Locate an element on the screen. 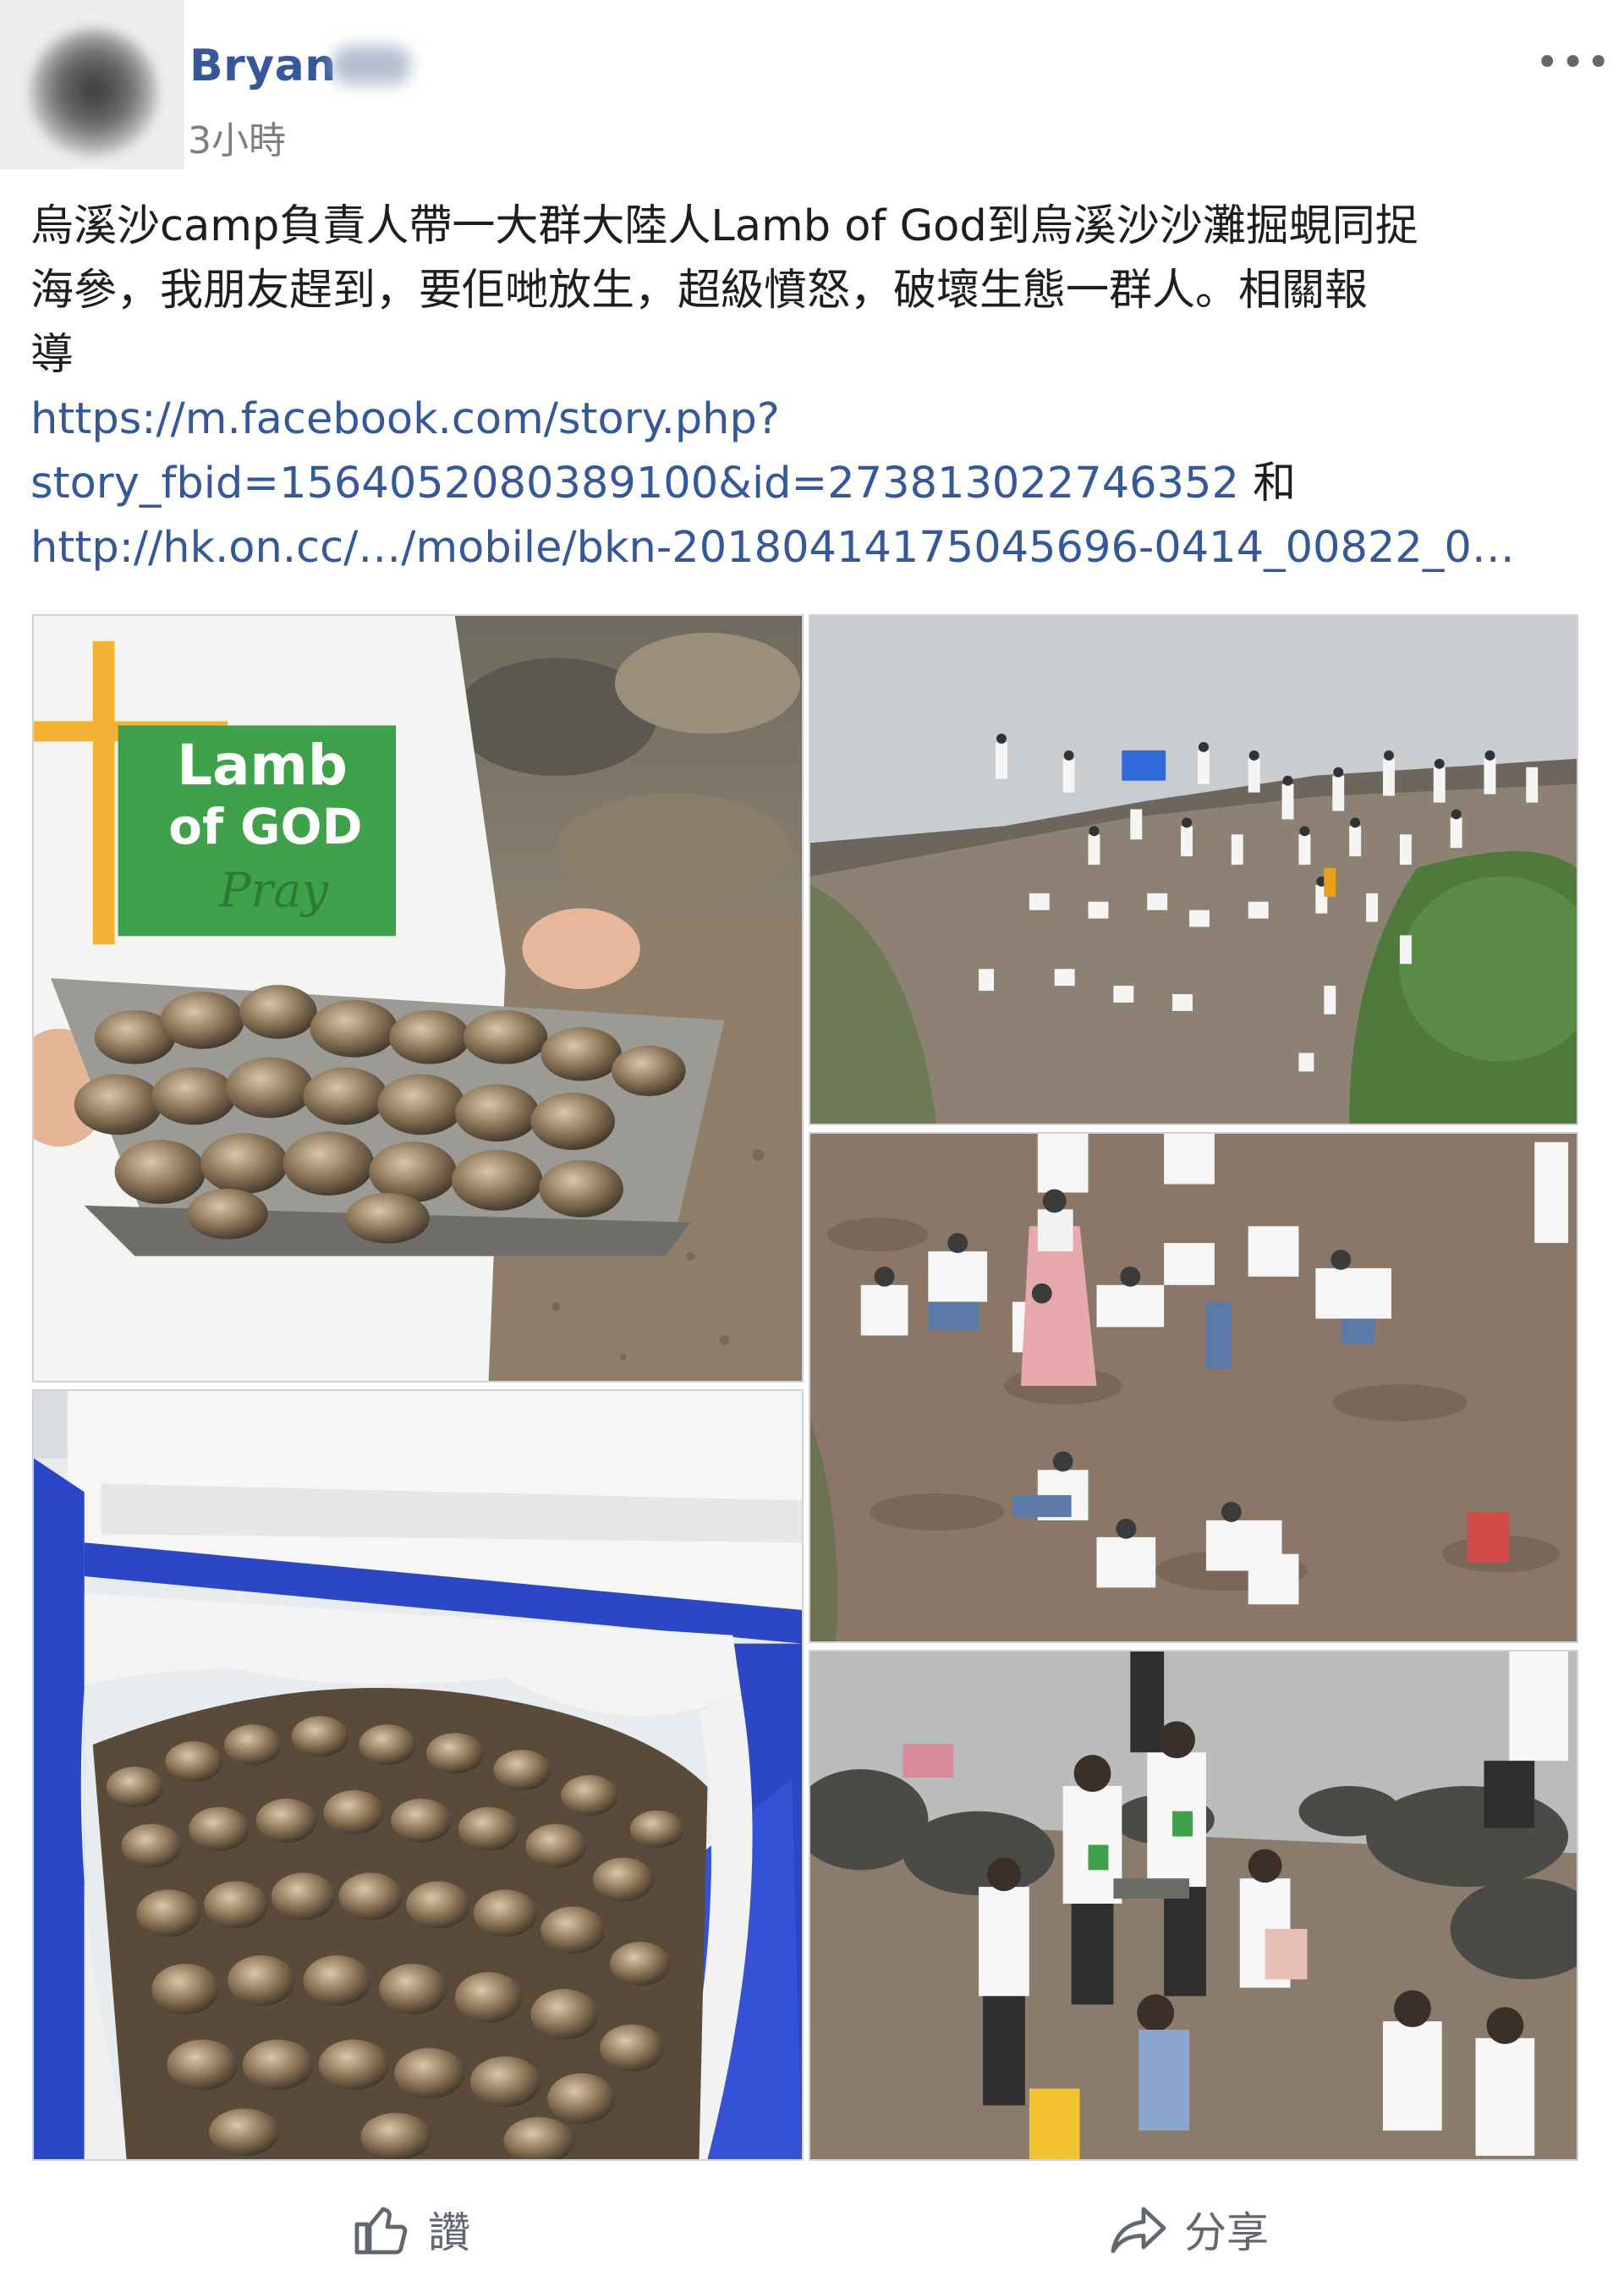  author-name-blurred is located at coordinates (372, 65).